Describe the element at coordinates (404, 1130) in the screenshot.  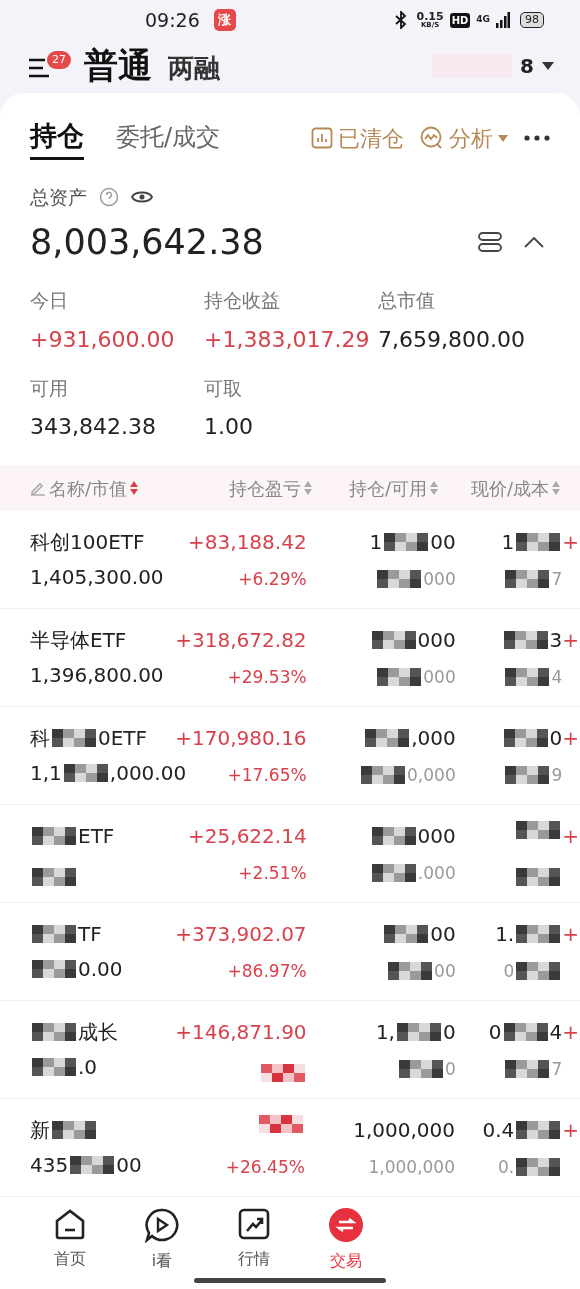
I see `holding-quantity: 1,000,000` at that location.